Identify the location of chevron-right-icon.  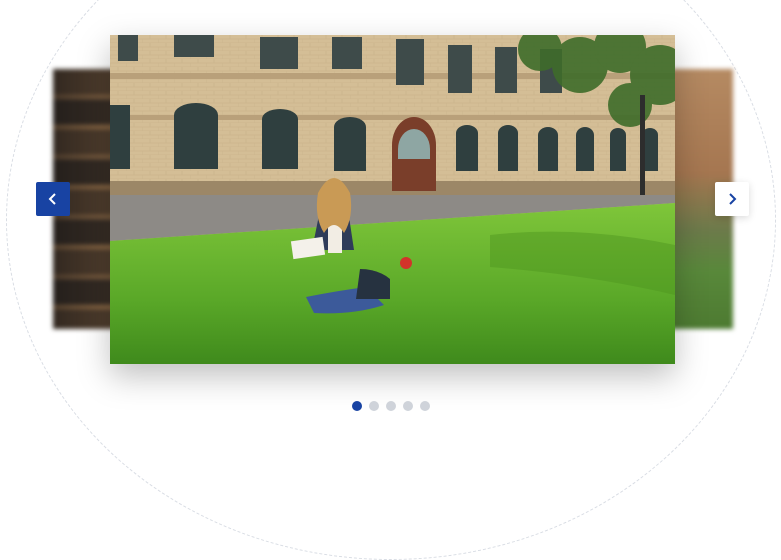
(733, 199).